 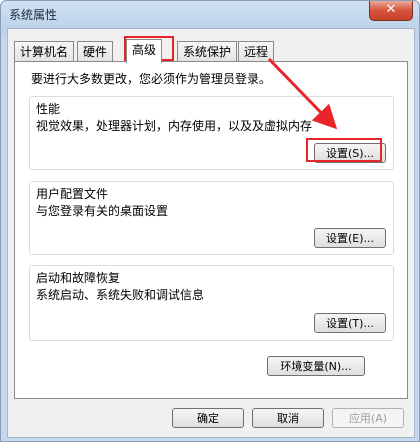 I want to click on tab-advanced: 高级, so click(x=144, y=51).